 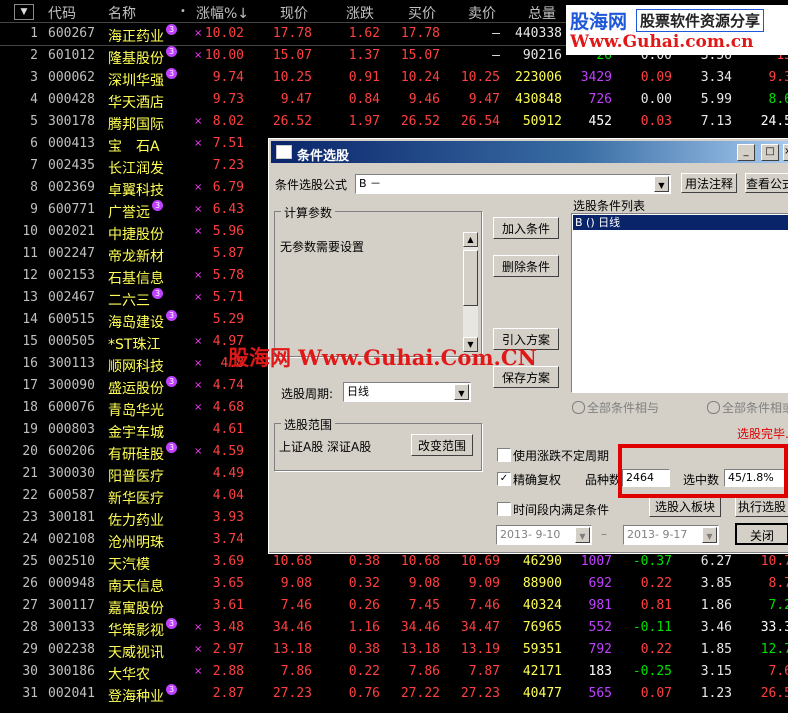 I want to click on volume: 430848, so click(x=538, y=99).